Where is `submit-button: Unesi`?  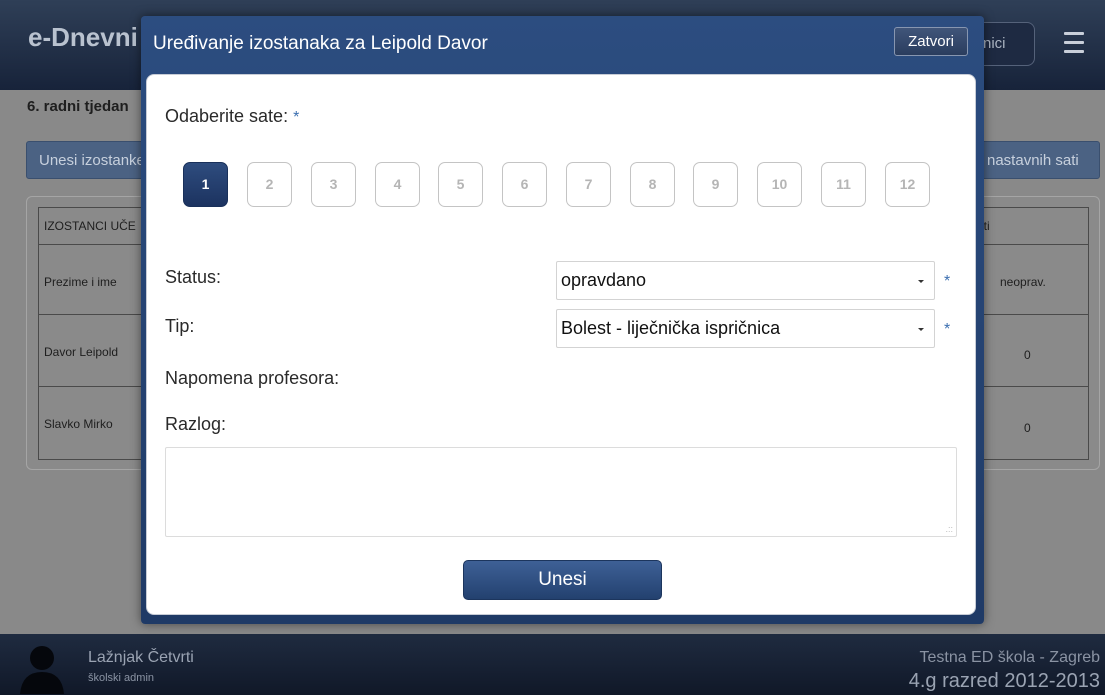
submit-button: Unesi is located at coordinates (562, 580).